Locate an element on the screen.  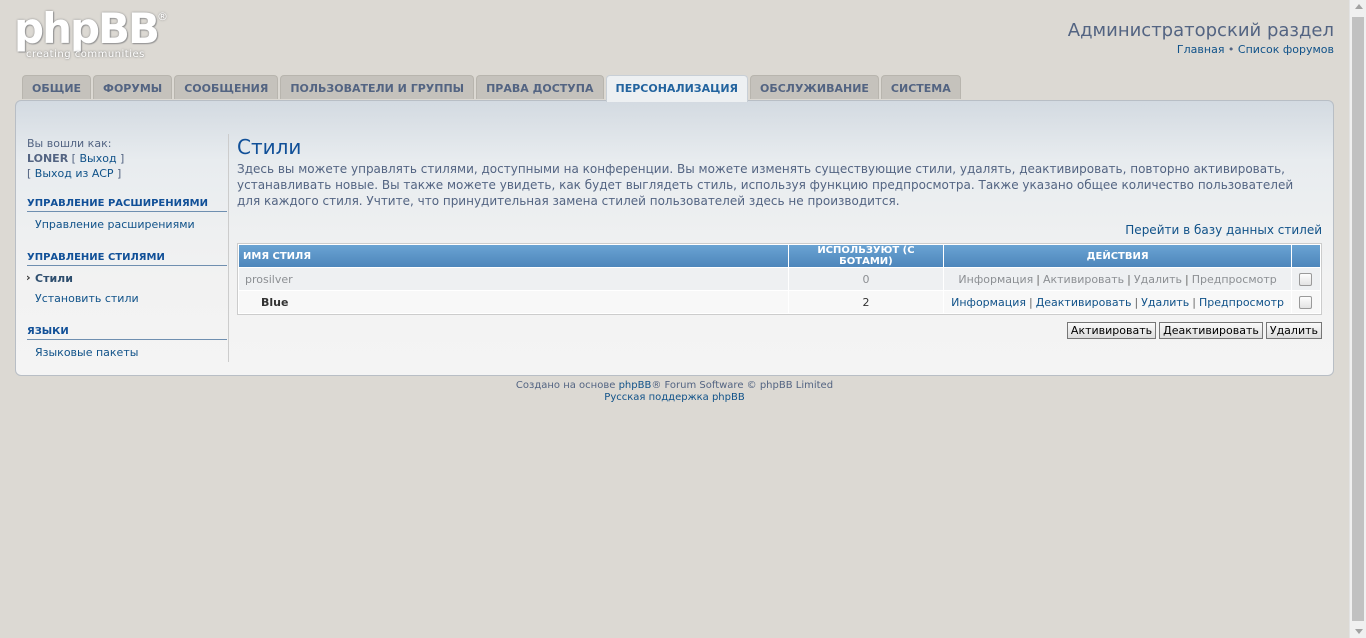
home-link: Главная is located at coordinates (1201, 49).